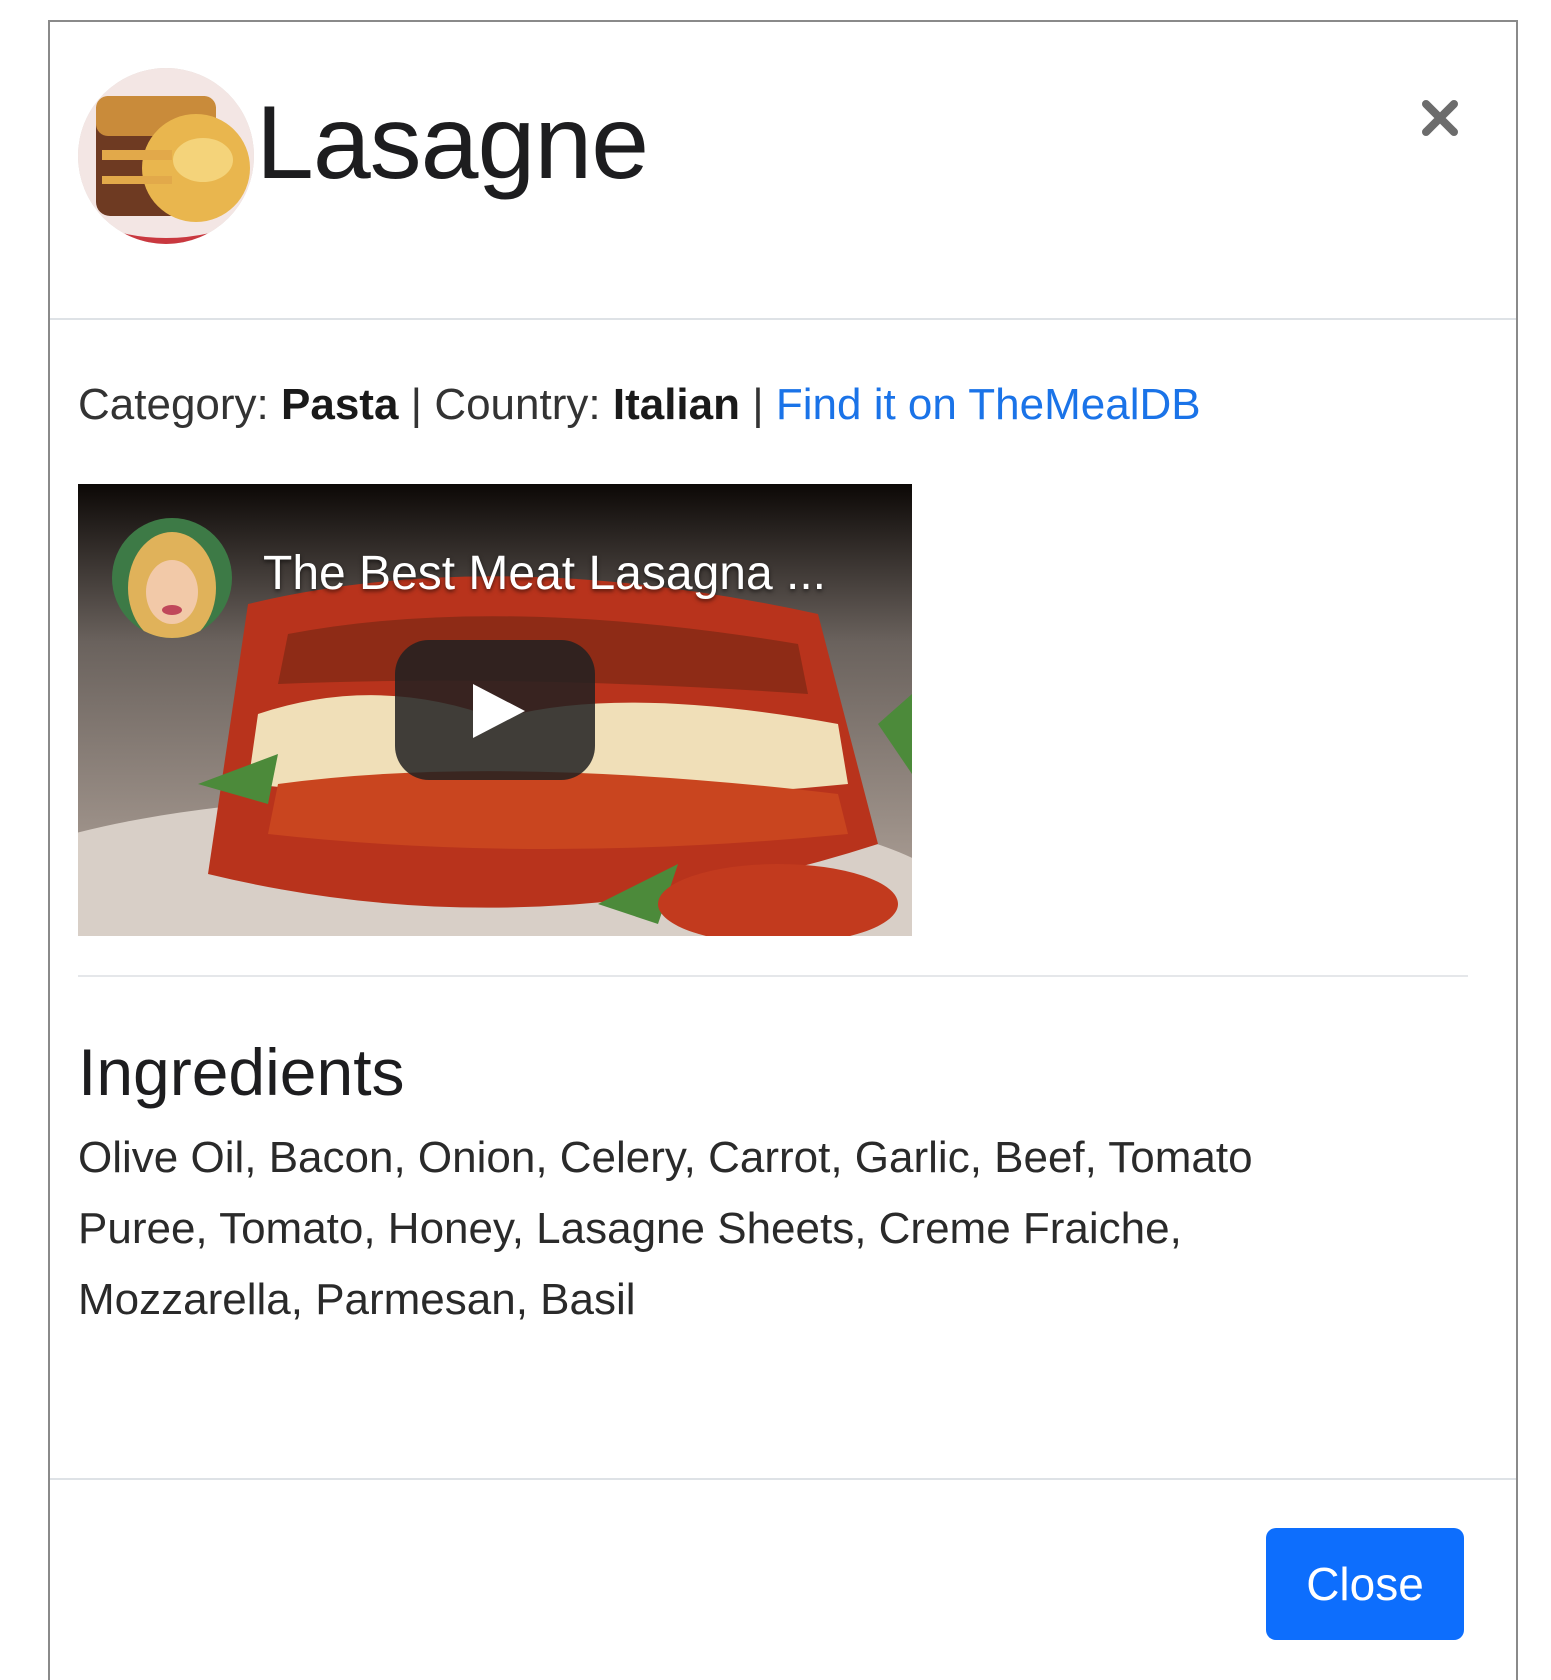  Describe the element at coordinates (452, 143) in the screenshot. I see `modal-title: Lasagne` at that location.